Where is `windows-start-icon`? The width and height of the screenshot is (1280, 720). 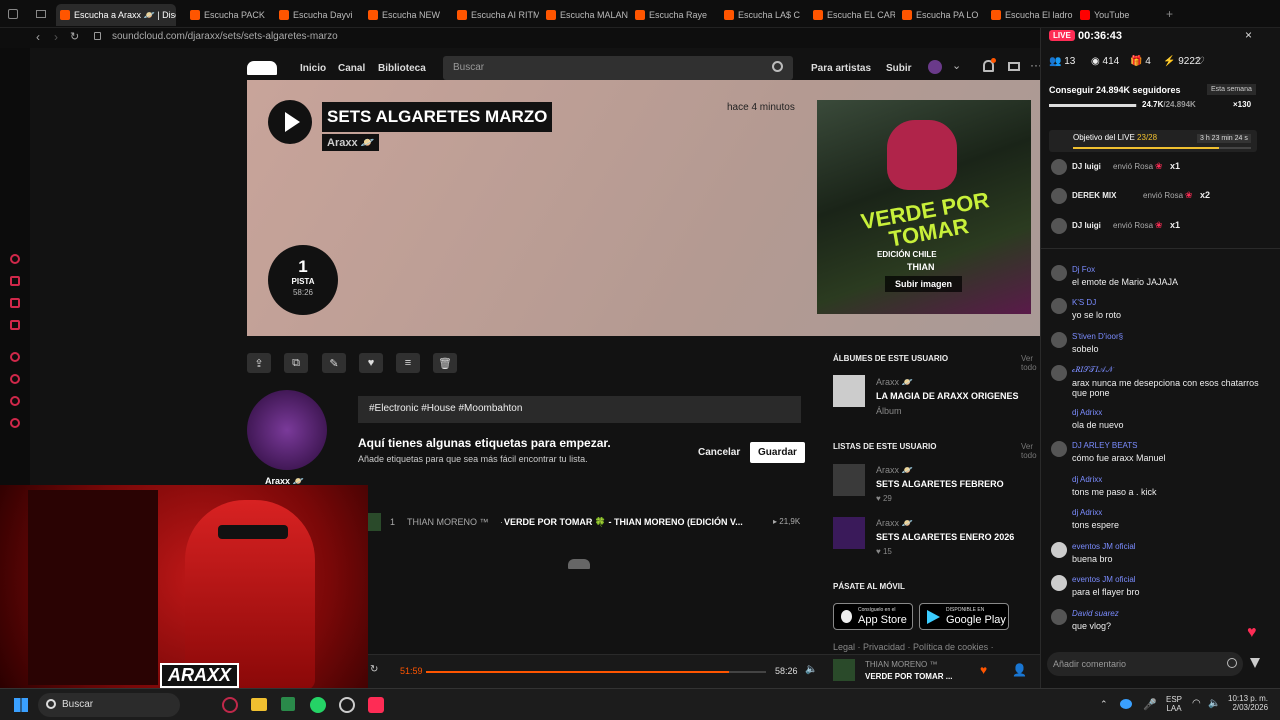 windows-start-icon is located at coordinates (21, 705).